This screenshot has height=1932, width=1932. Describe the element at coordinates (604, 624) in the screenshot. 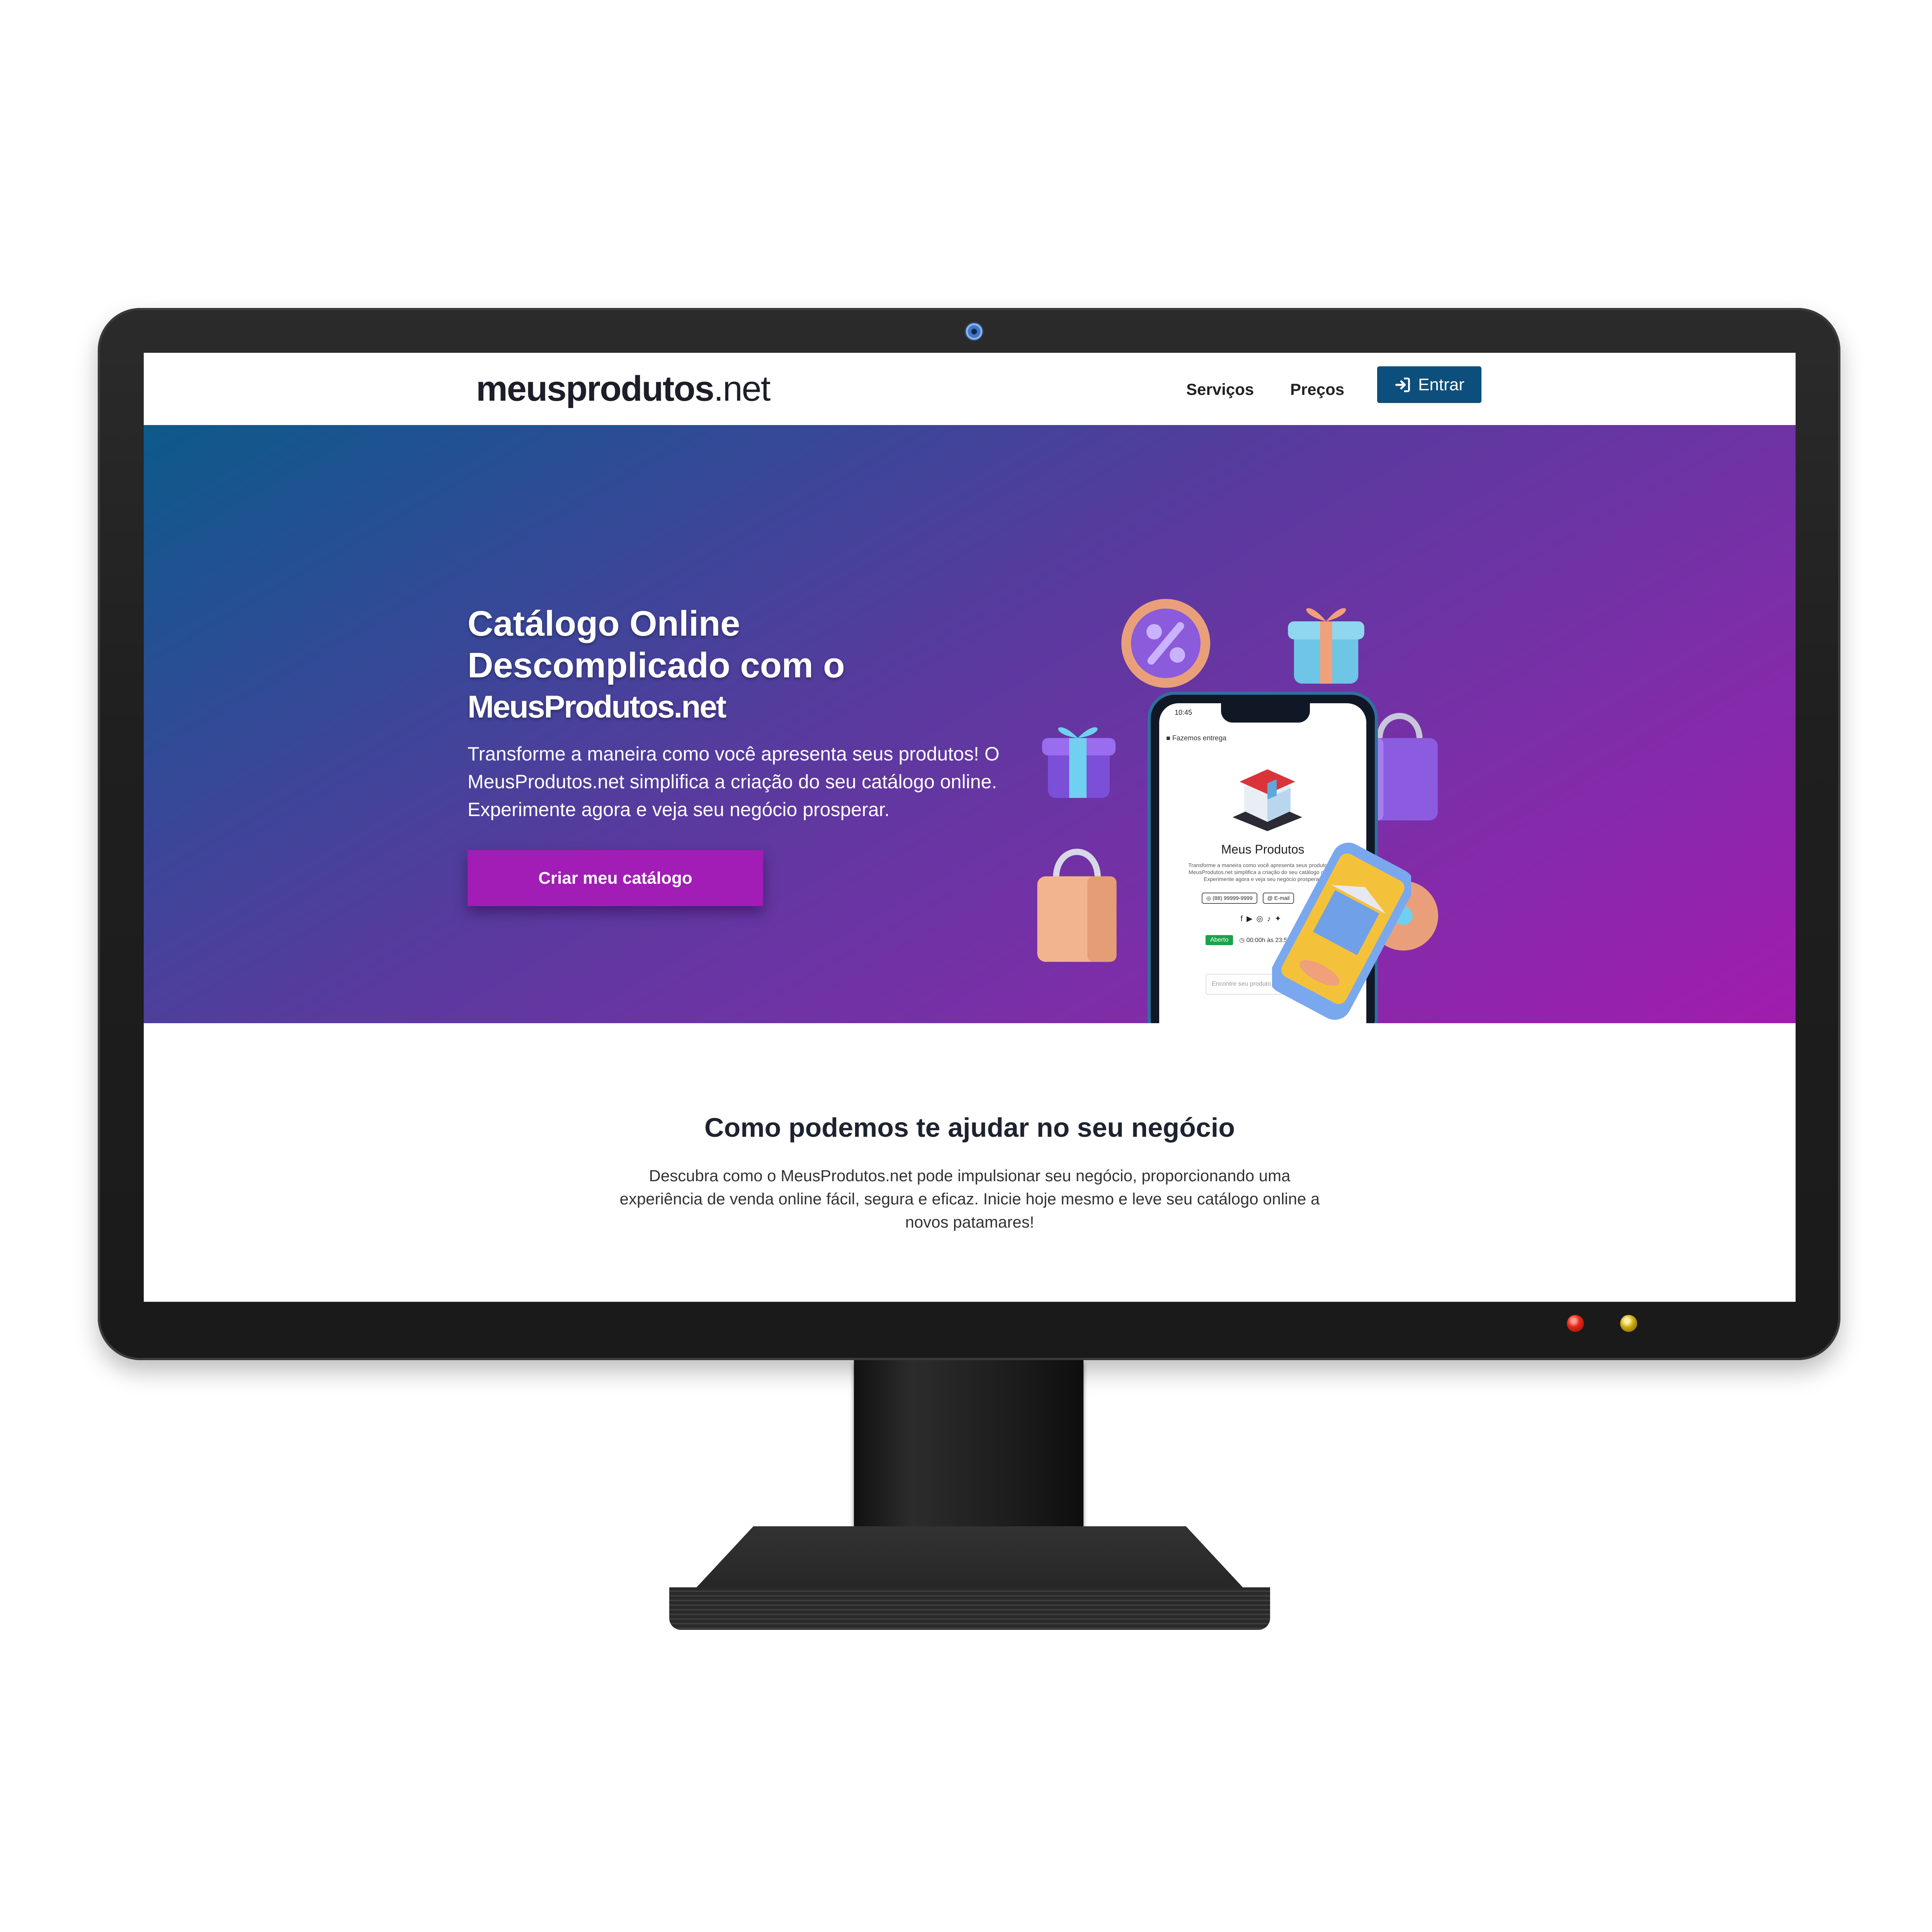

I see `hero-title-line1: Catálogo Online` at that location.